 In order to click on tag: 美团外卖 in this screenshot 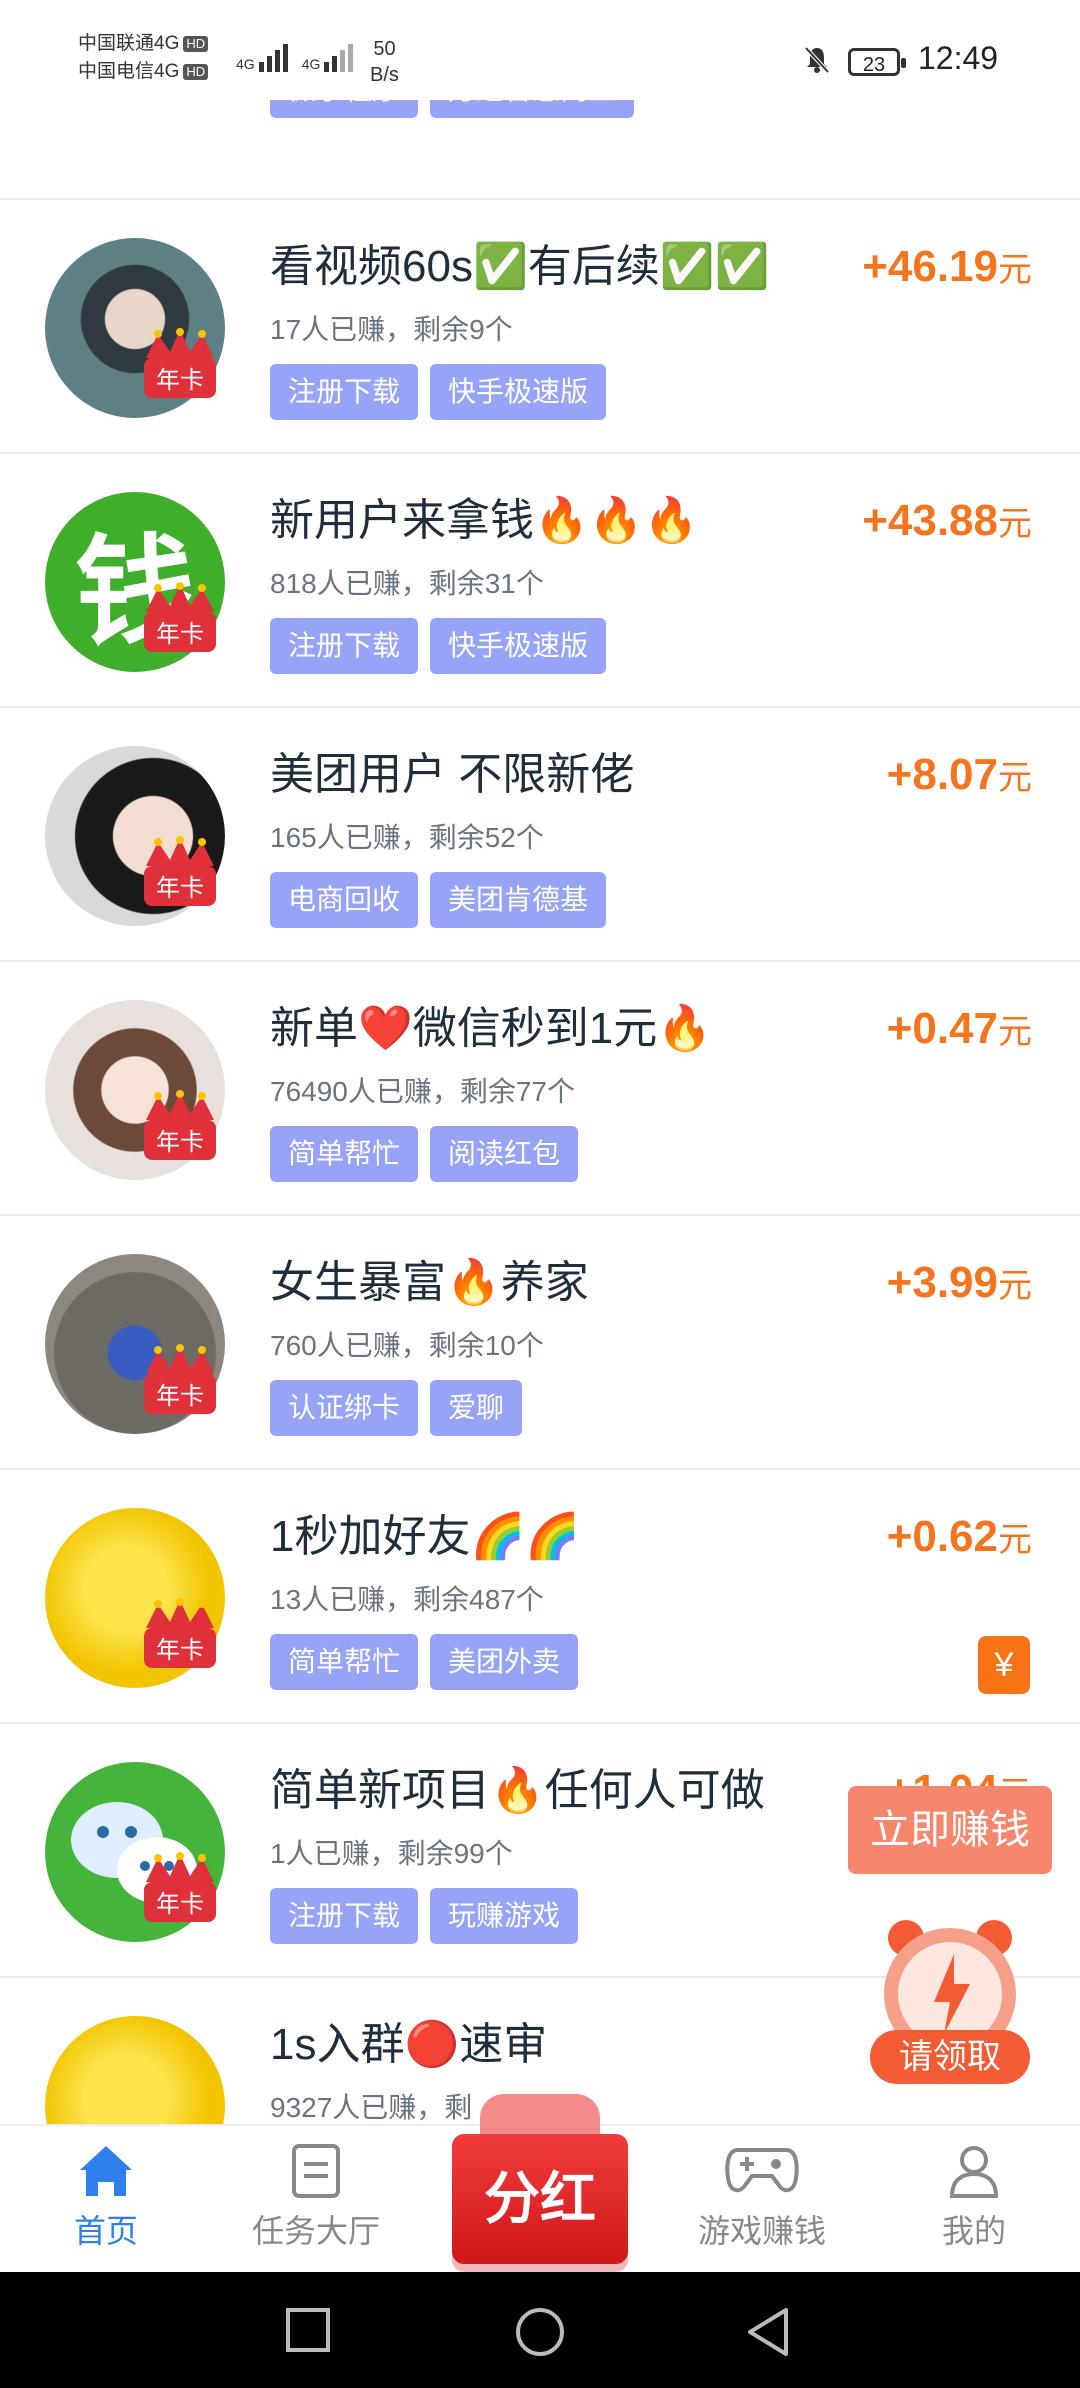, I will do `click(504, 1662)`.